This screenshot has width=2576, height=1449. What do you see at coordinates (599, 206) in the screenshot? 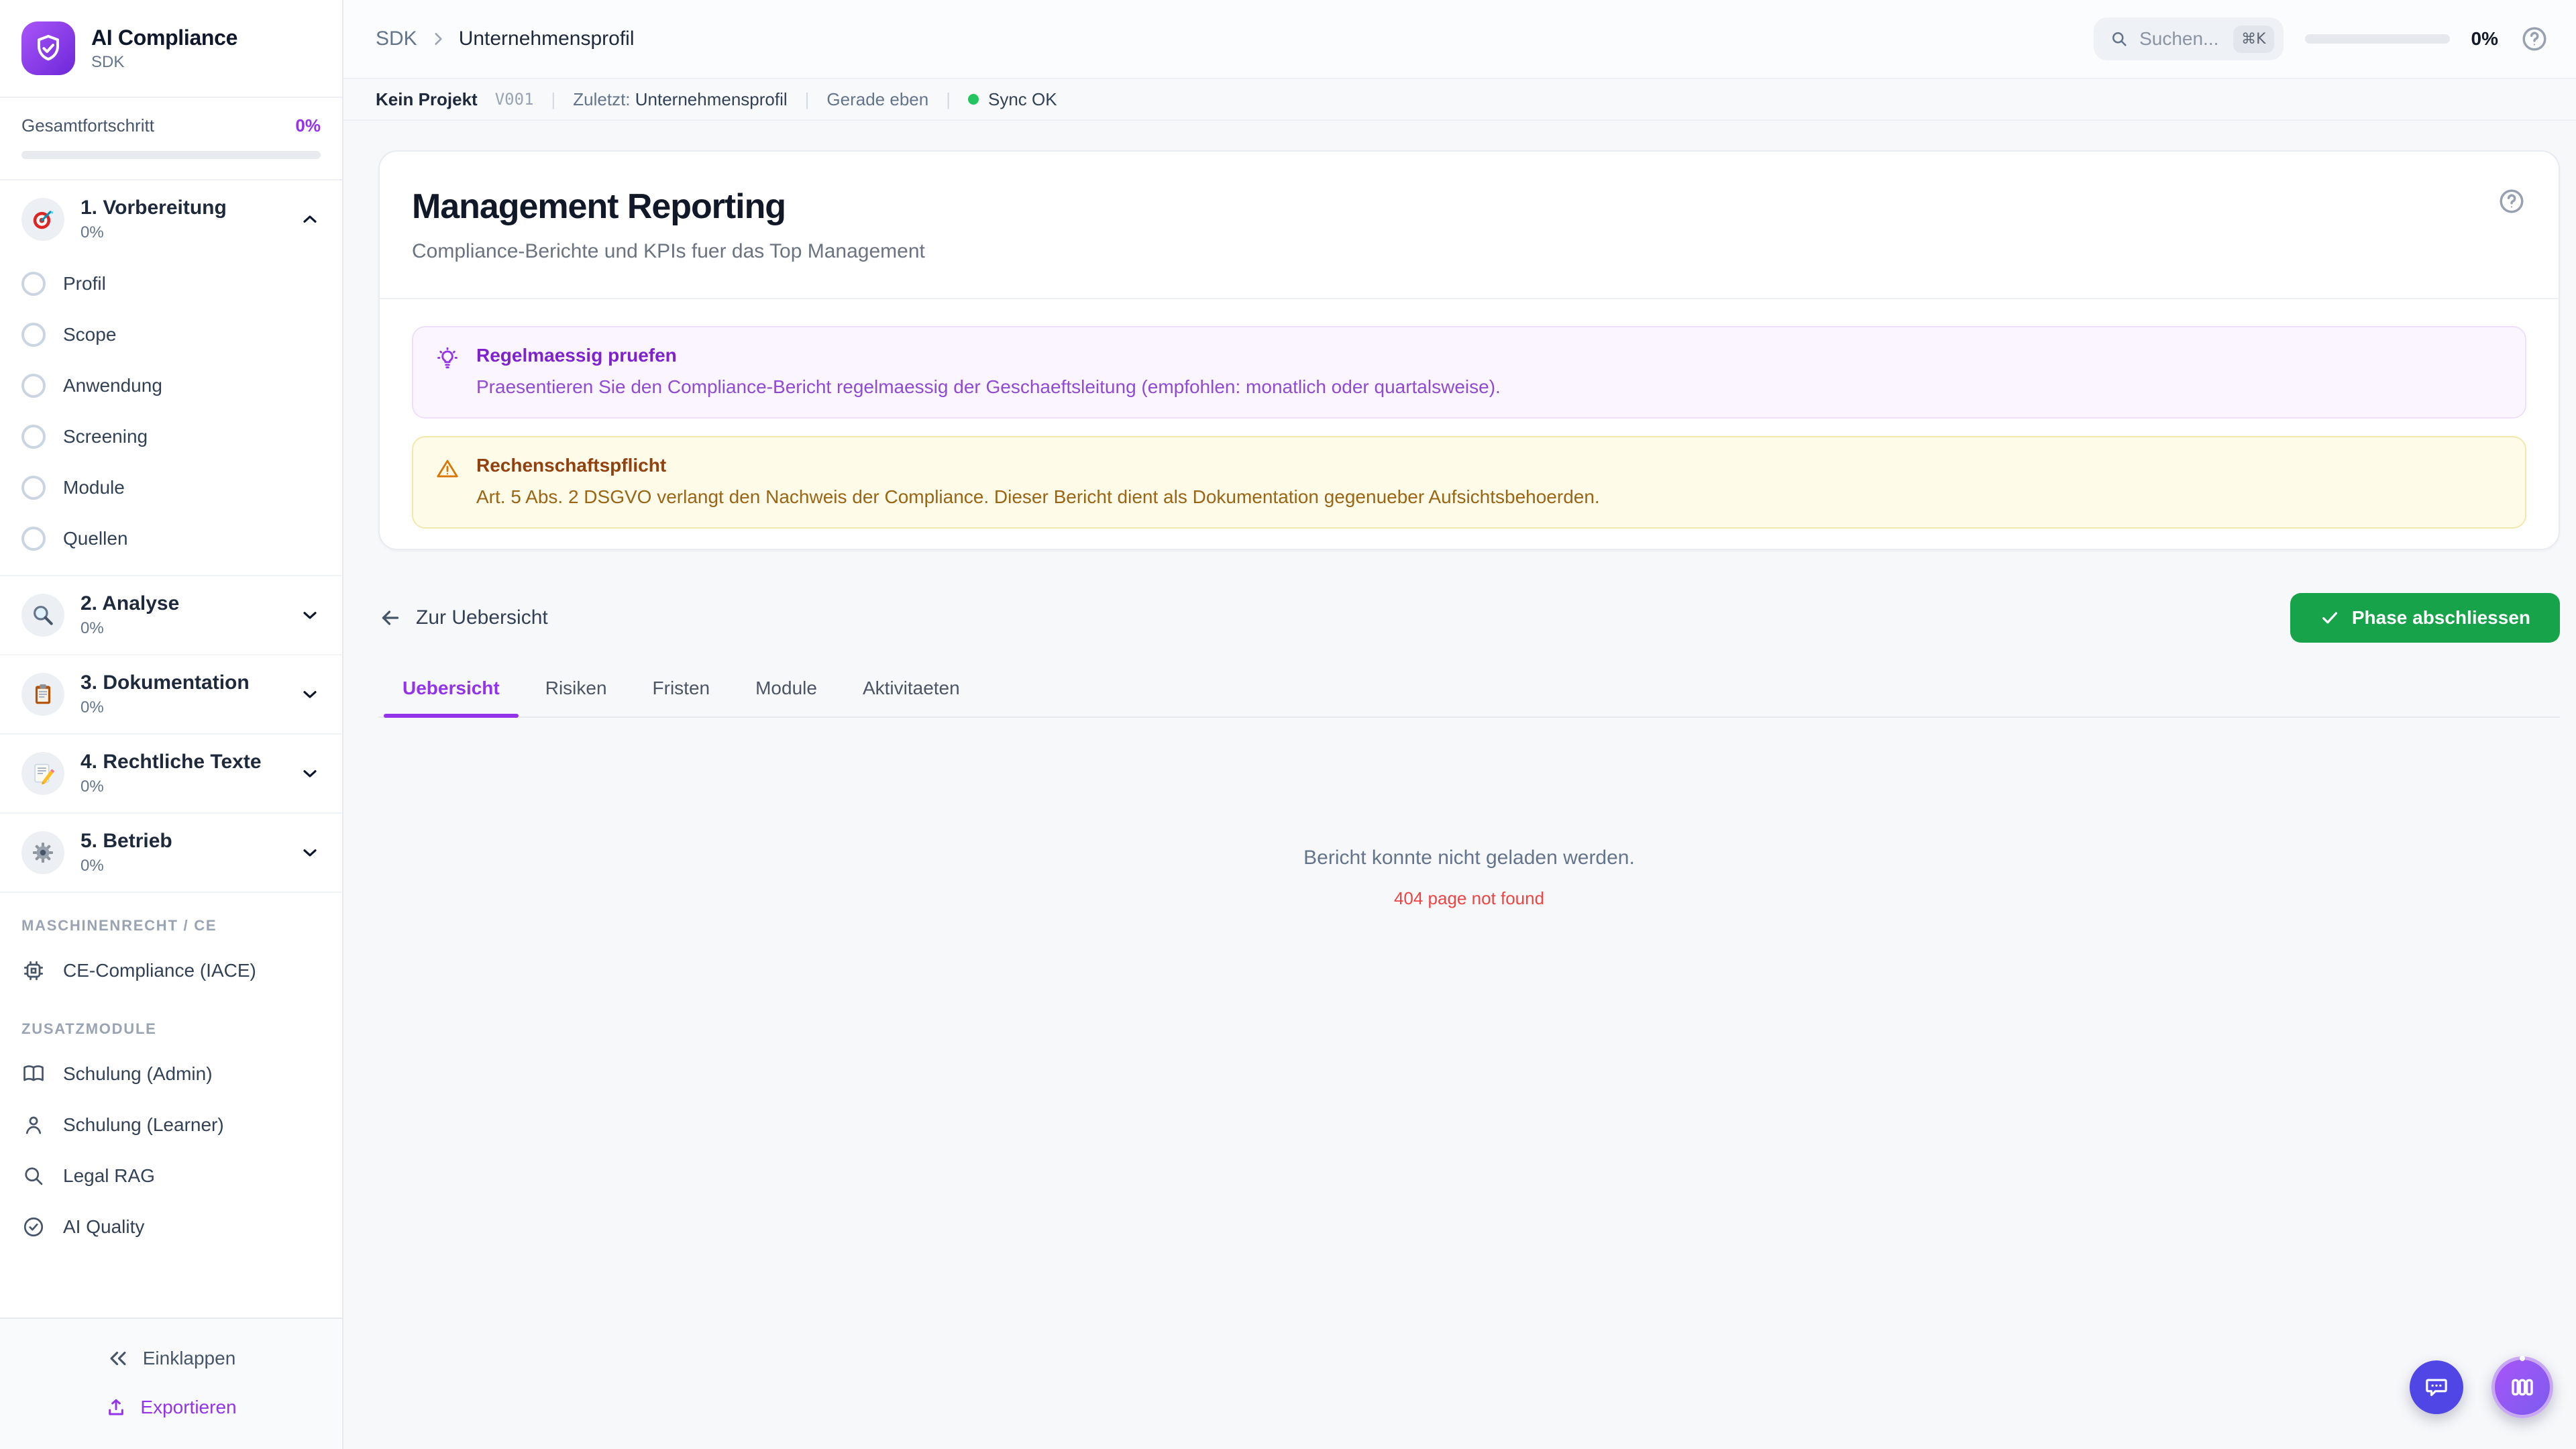
I see `page-title: Management Reporting` at bounding box center [599, 206].